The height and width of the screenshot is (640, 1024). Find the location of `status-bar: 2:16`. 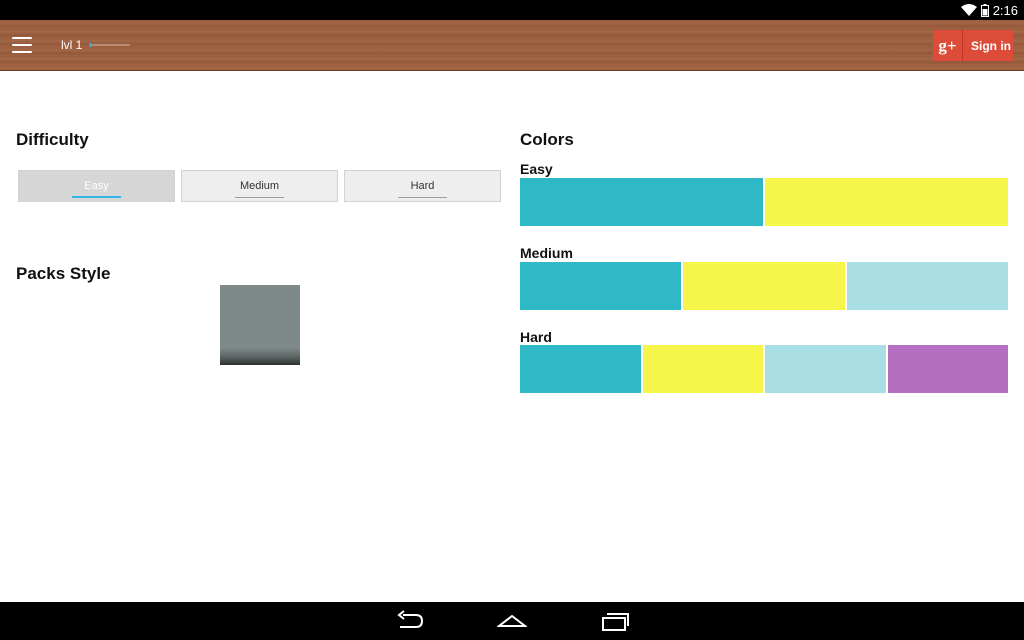

status-bar: 2:16 is located at coordinates (512, 10).